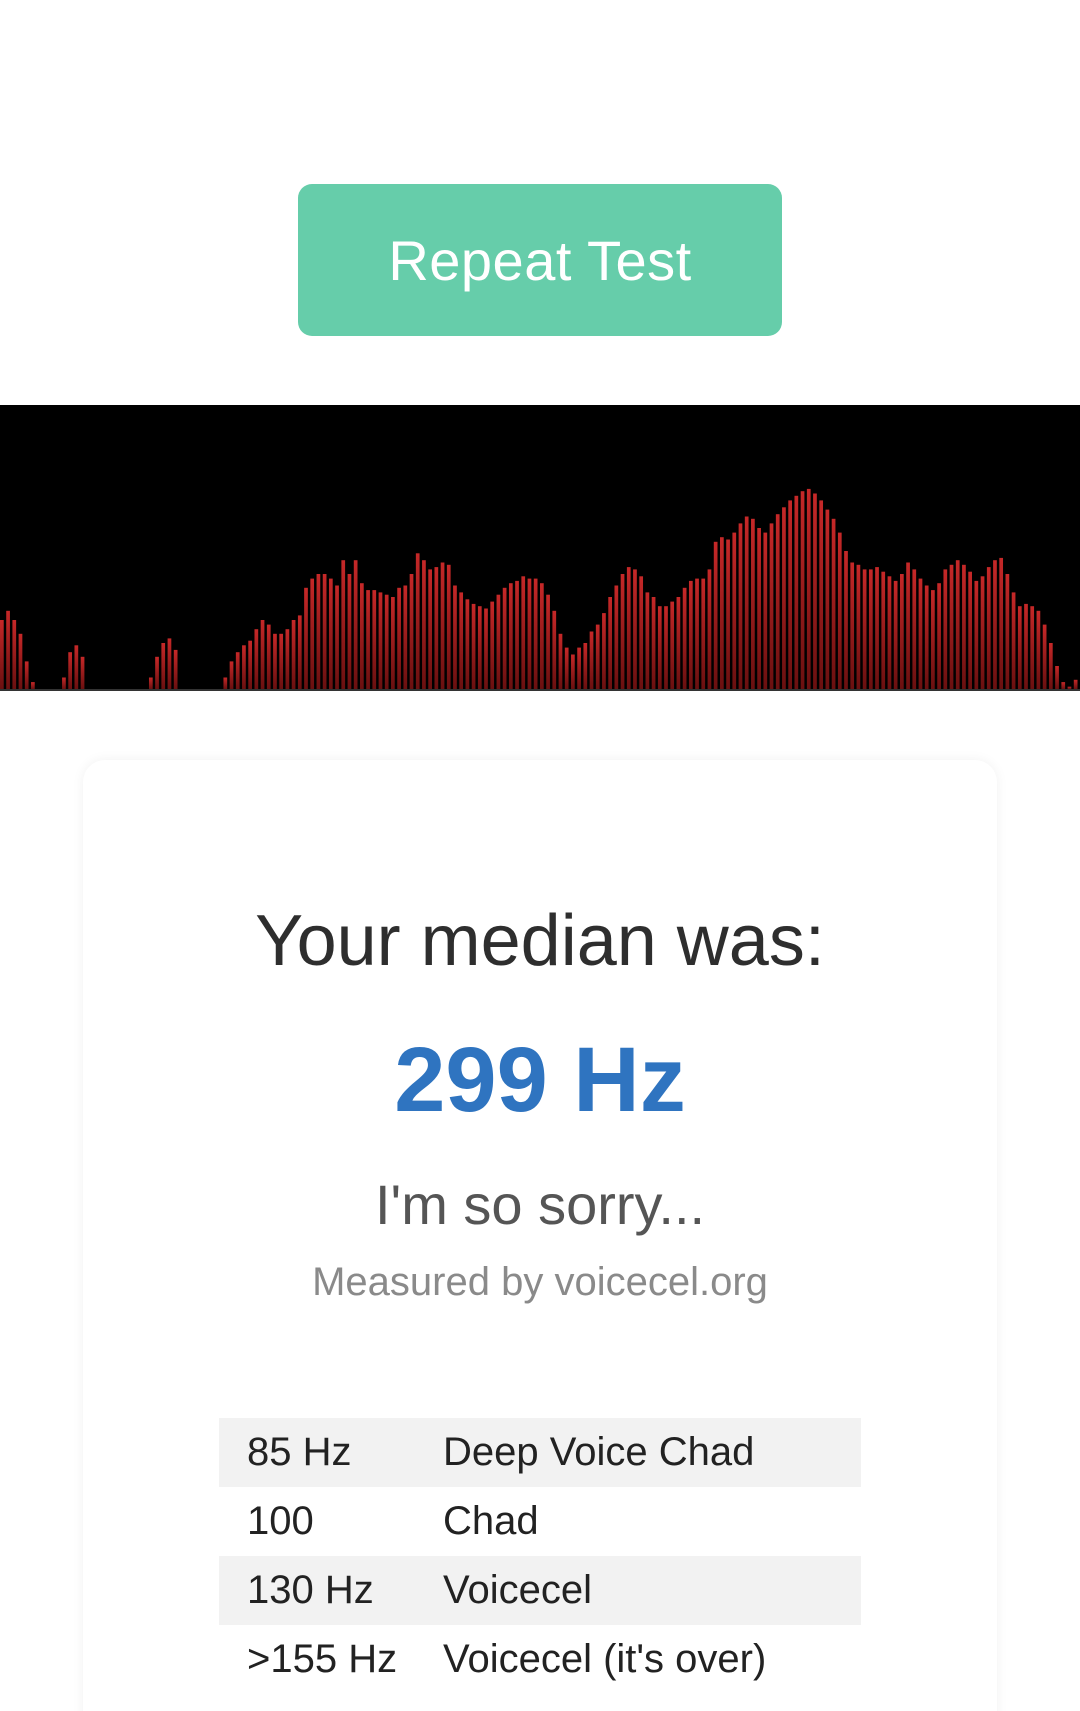 The width and height of the screenshot is (1080, 1711). What do you see at coordinates (540, 589) in the screenshot?
I see `visualizer-bars` at bounding box center [540, 589].